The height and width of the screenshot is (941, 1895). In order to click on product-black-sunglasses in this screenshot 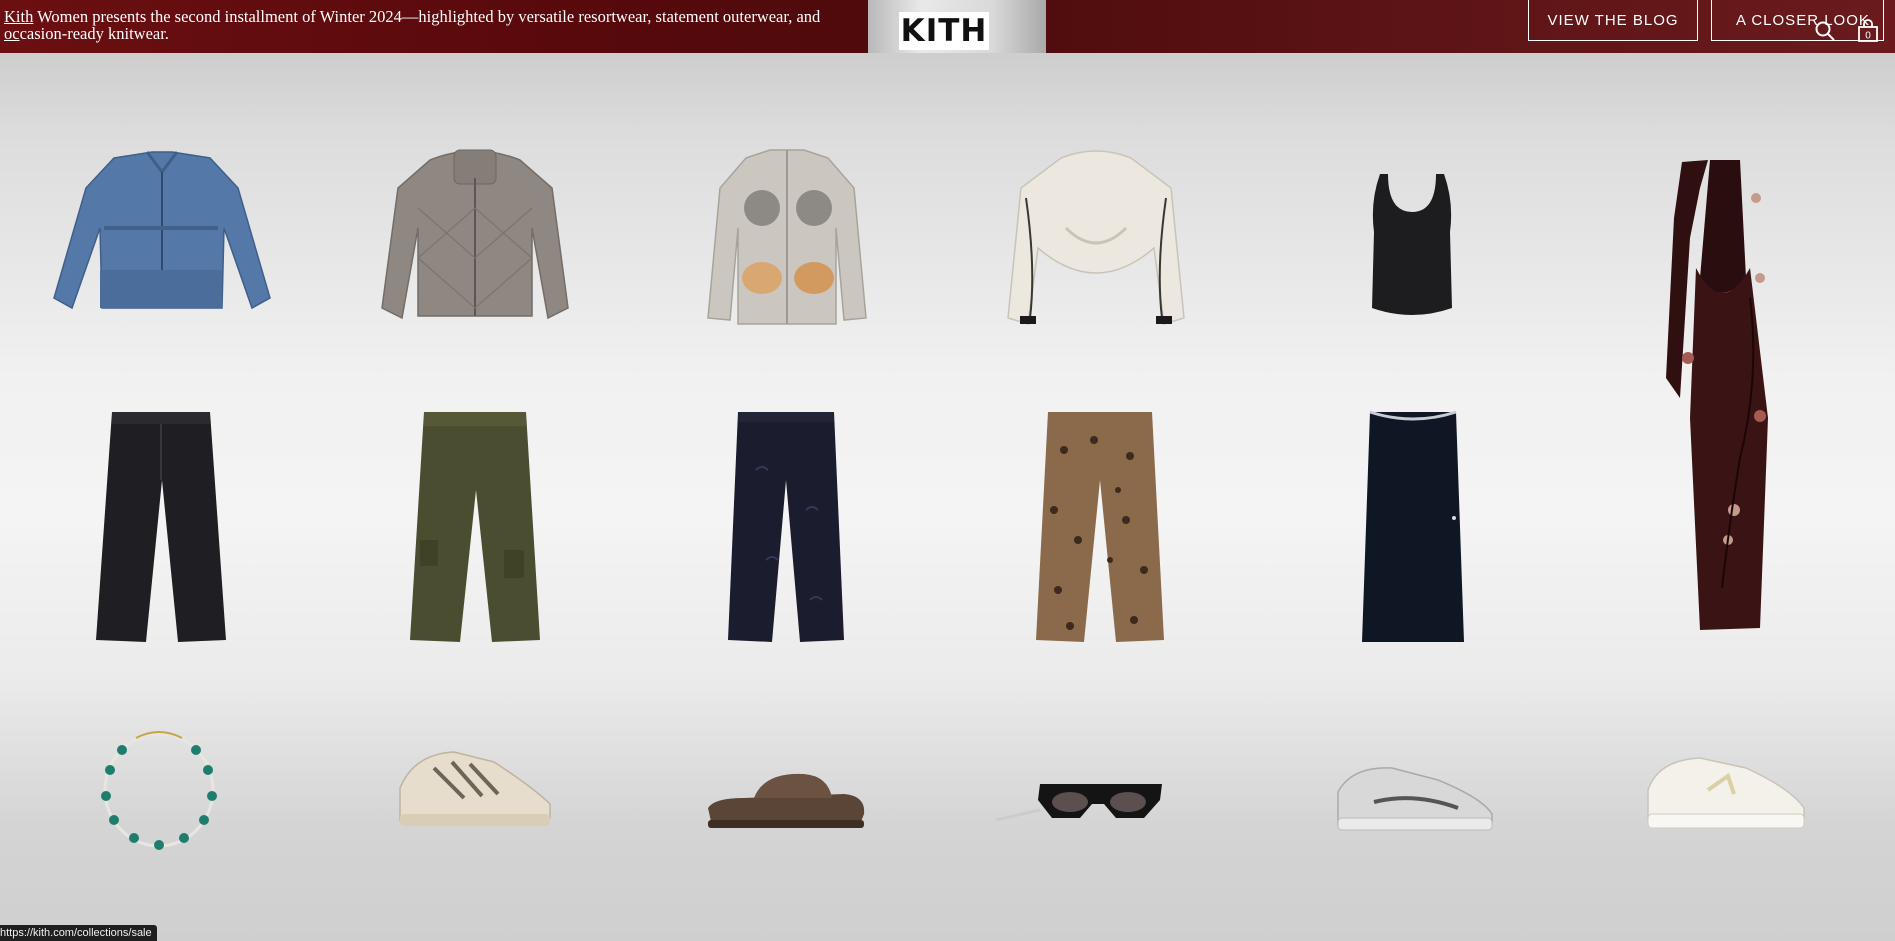, I will do `click(1079, 804)`.